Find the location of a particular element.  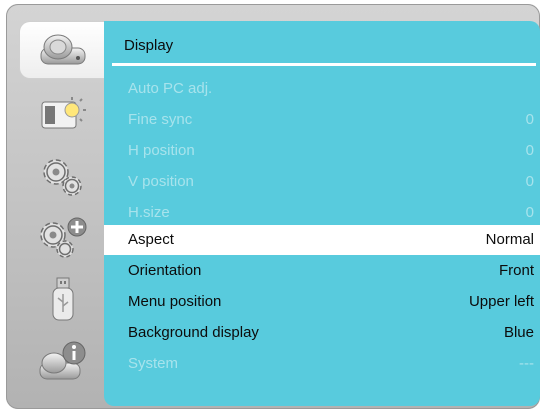

menu-item-value: Normal is located at coordinates (509, 239).